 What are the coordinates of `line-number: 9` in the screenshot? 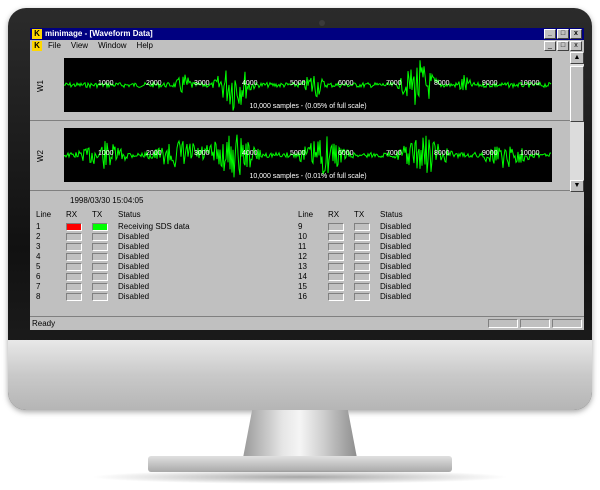 It's located at (300, 226).